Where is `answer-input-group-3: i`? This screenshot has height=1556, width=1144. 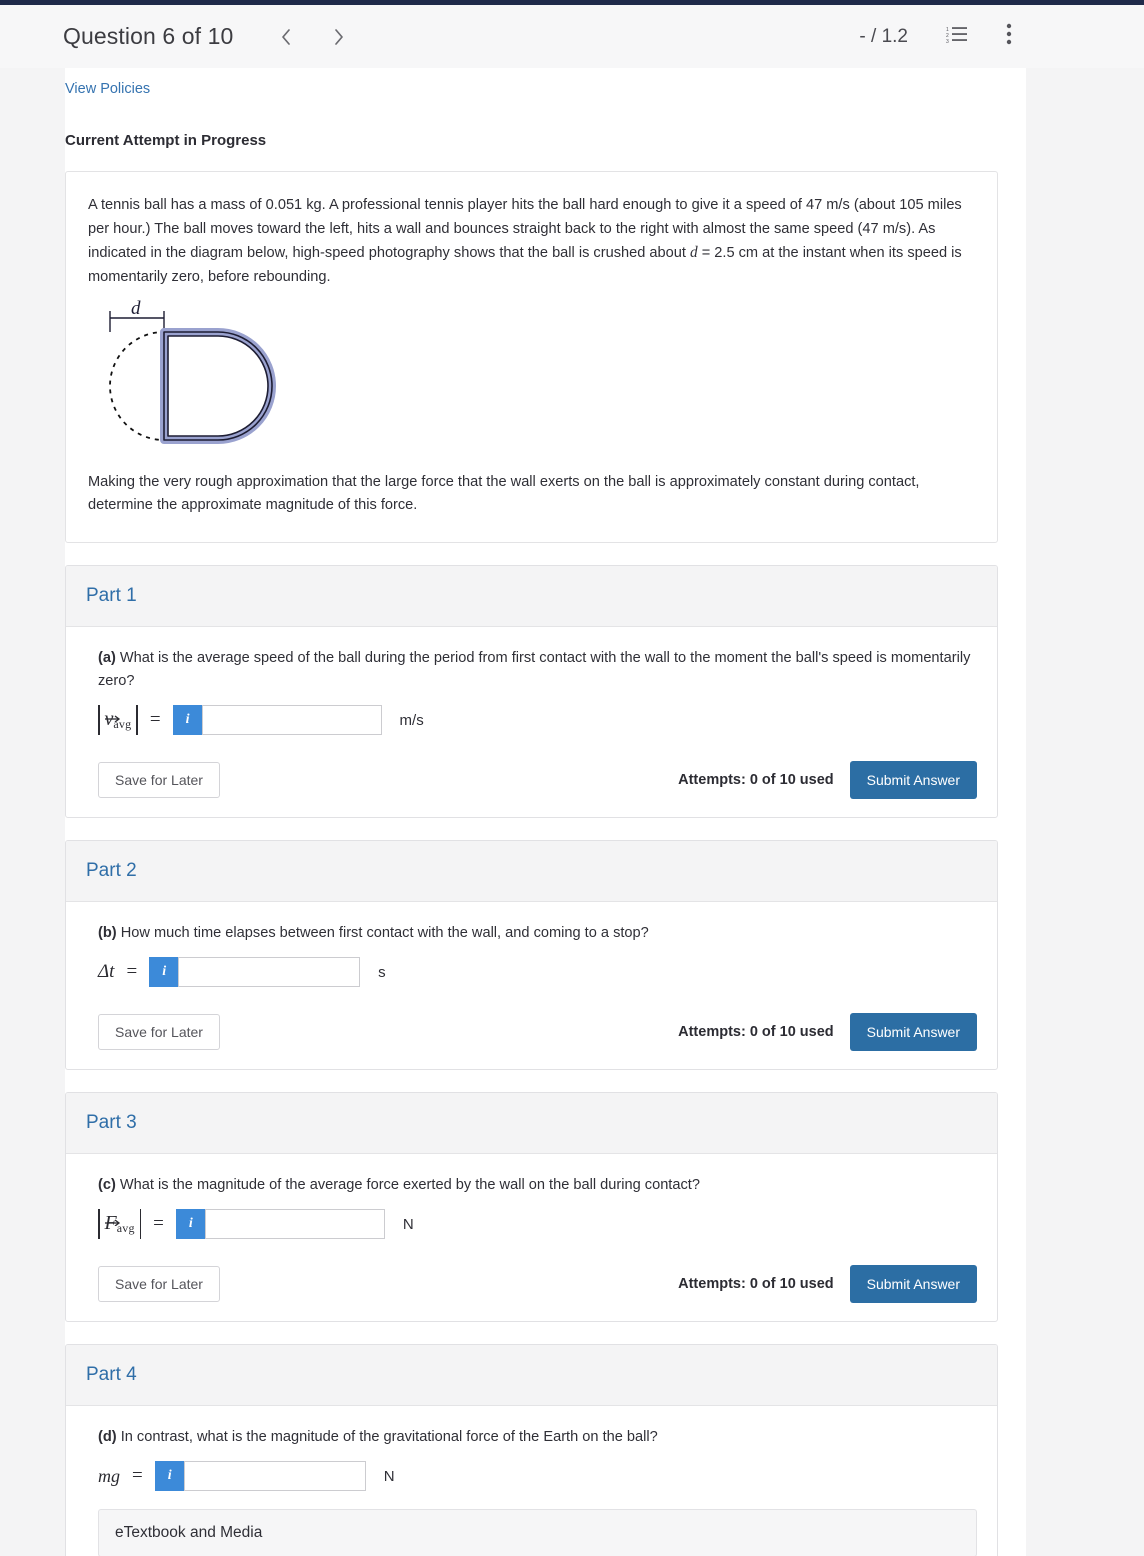 answer-input-group-3: i is located at coordinates (280, 1224).